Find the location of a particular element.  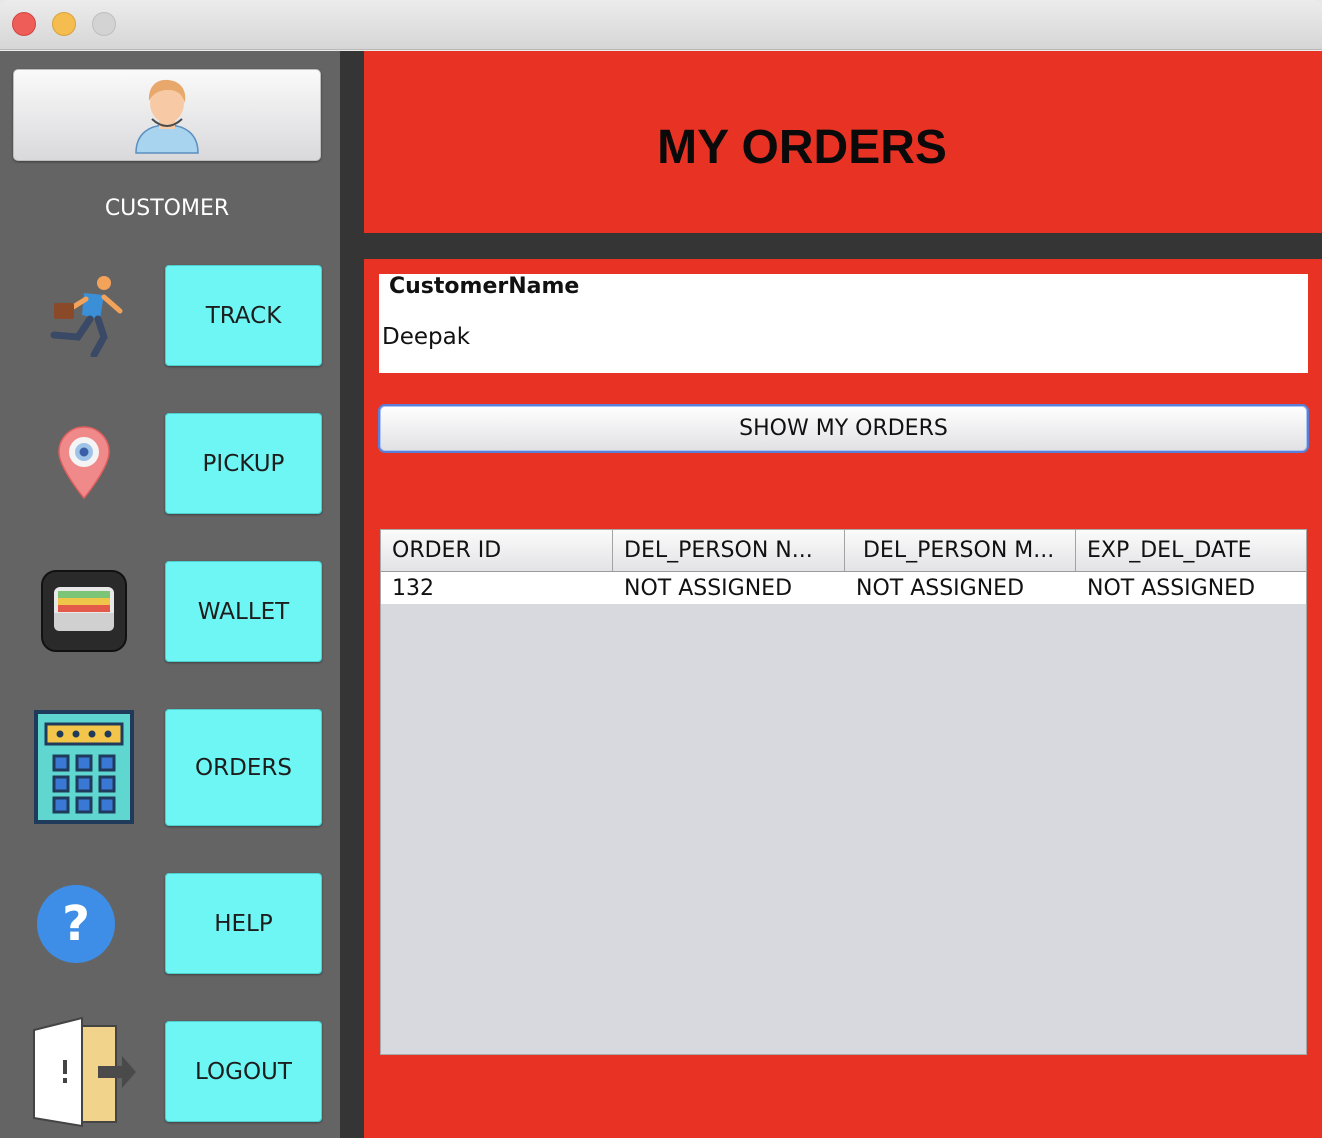

question-icon: ? is located at coordinates (76, 924).